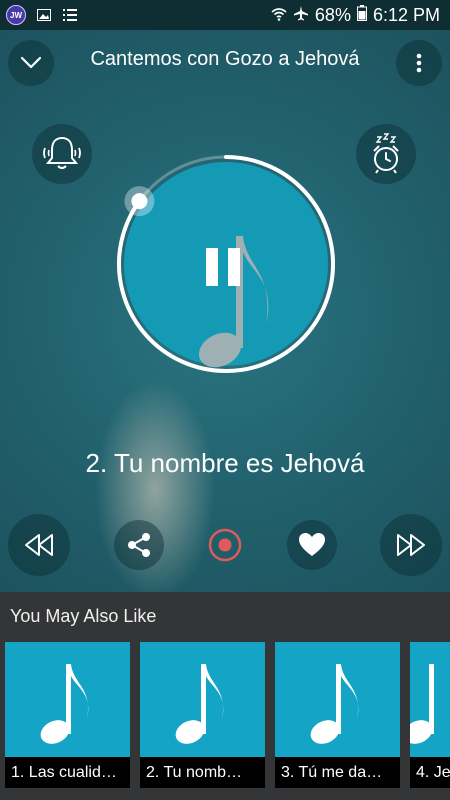 Image resolution: width=450 pixels, height=800 pixels. I want to click on progress-knob, so click(139, 201).